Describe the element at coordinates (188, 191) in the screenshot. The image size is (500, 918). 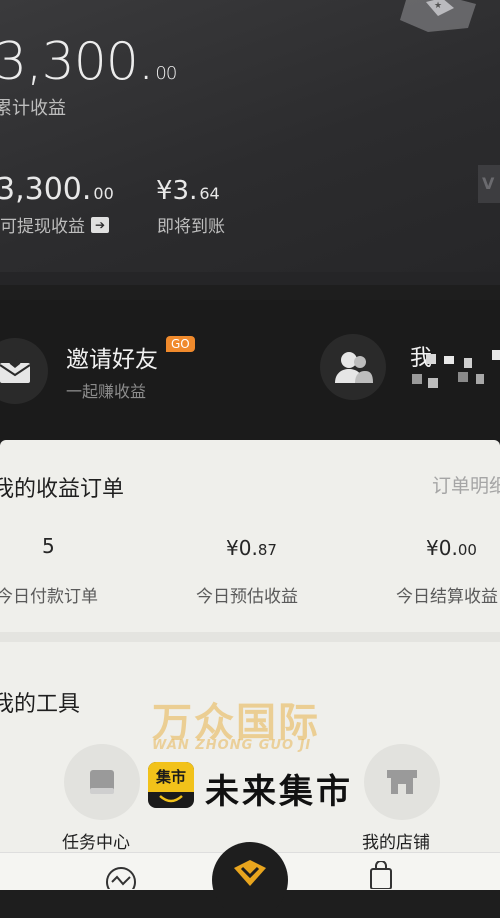
I see `upcoming-amount: ¥3. 64` at that location.